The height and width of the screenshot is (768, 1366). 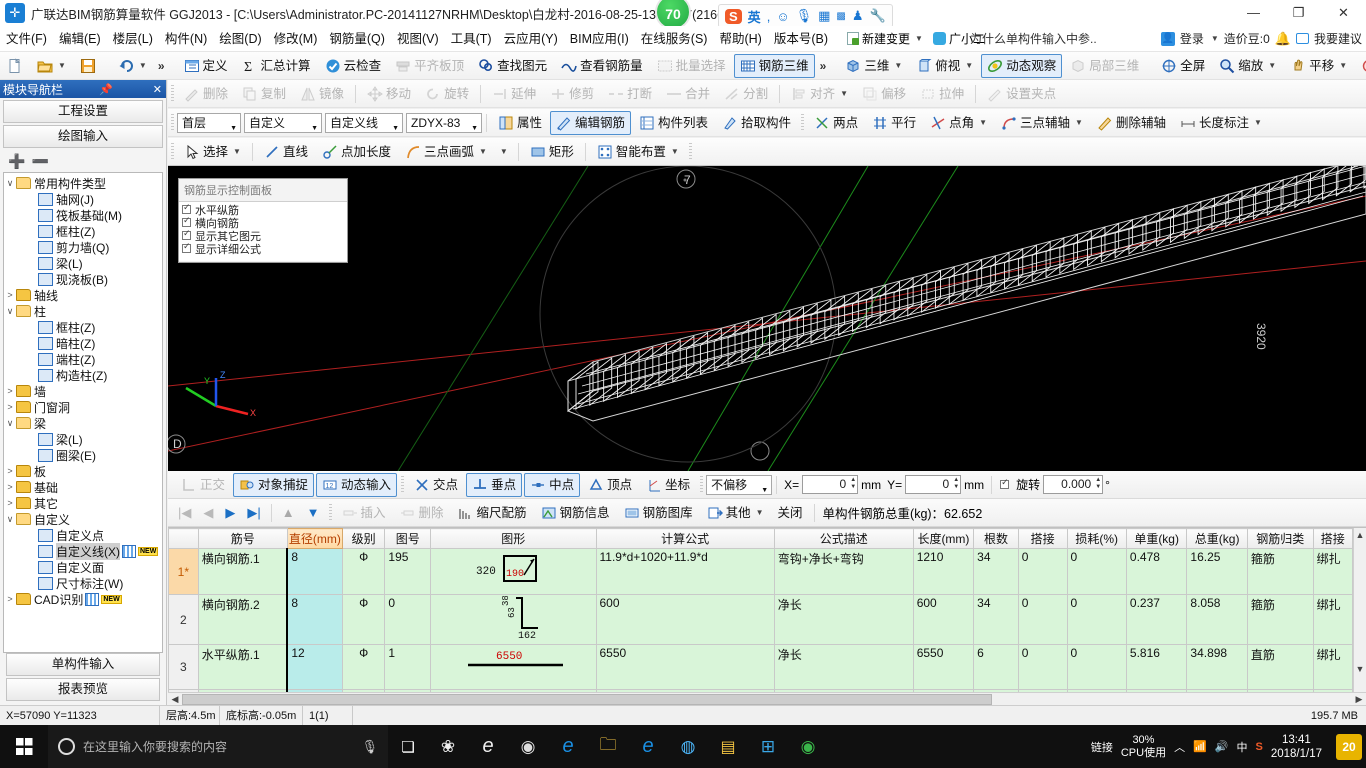 I want to click on opera-icon: ◉, so click(x=808, y=746).